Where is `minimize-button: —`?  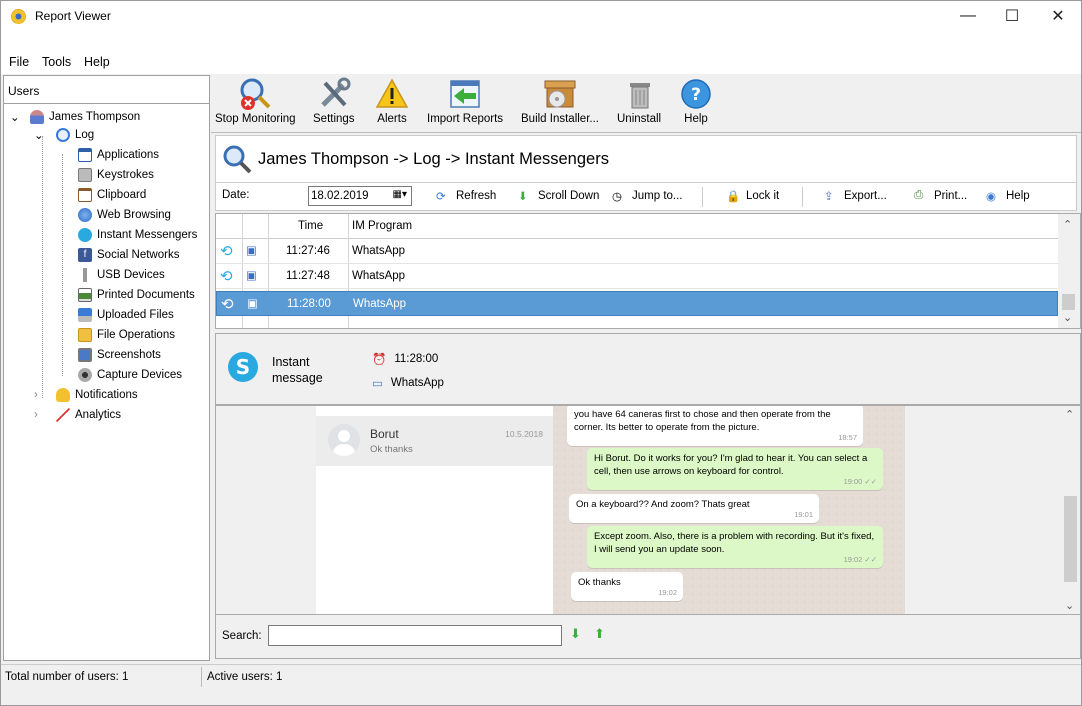
minimize-button: — is located at coordinates (968, 16).